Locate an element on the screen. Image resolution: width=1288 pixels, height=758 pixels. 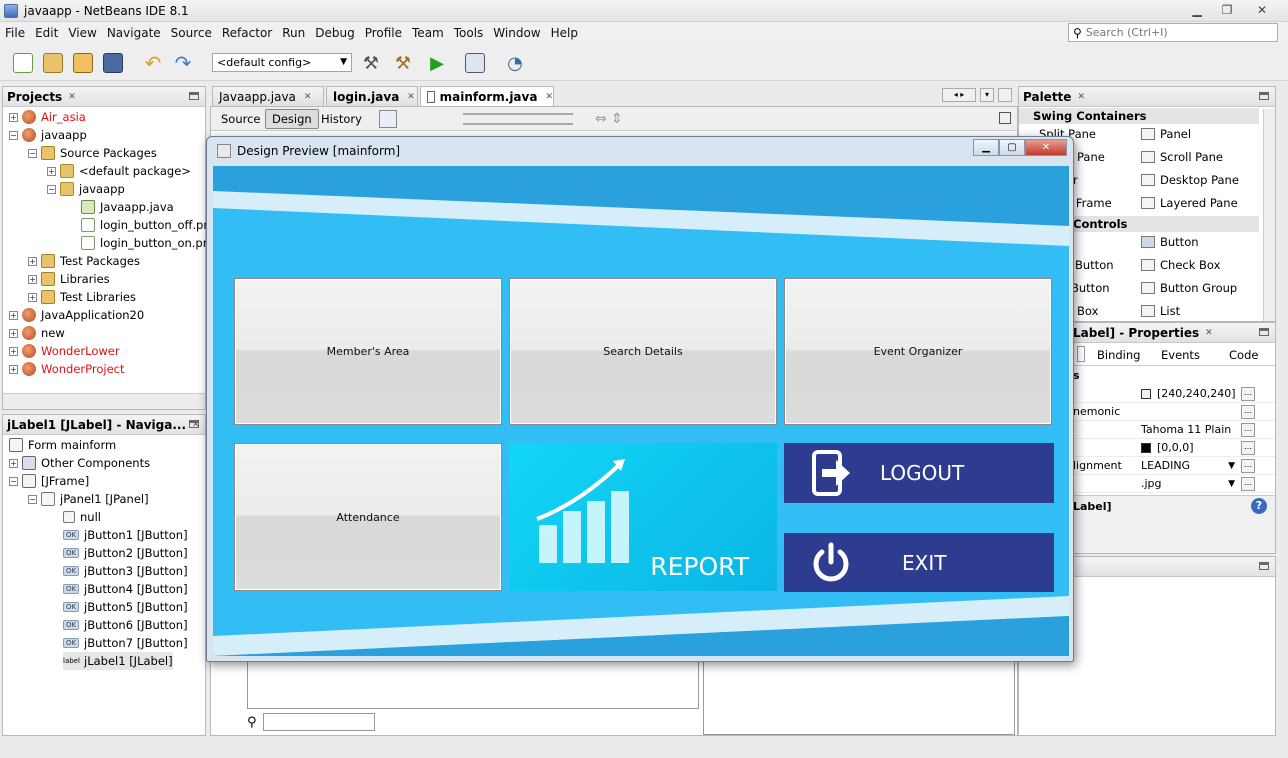
run-button: ▶ is located at coordinates (437, 63).